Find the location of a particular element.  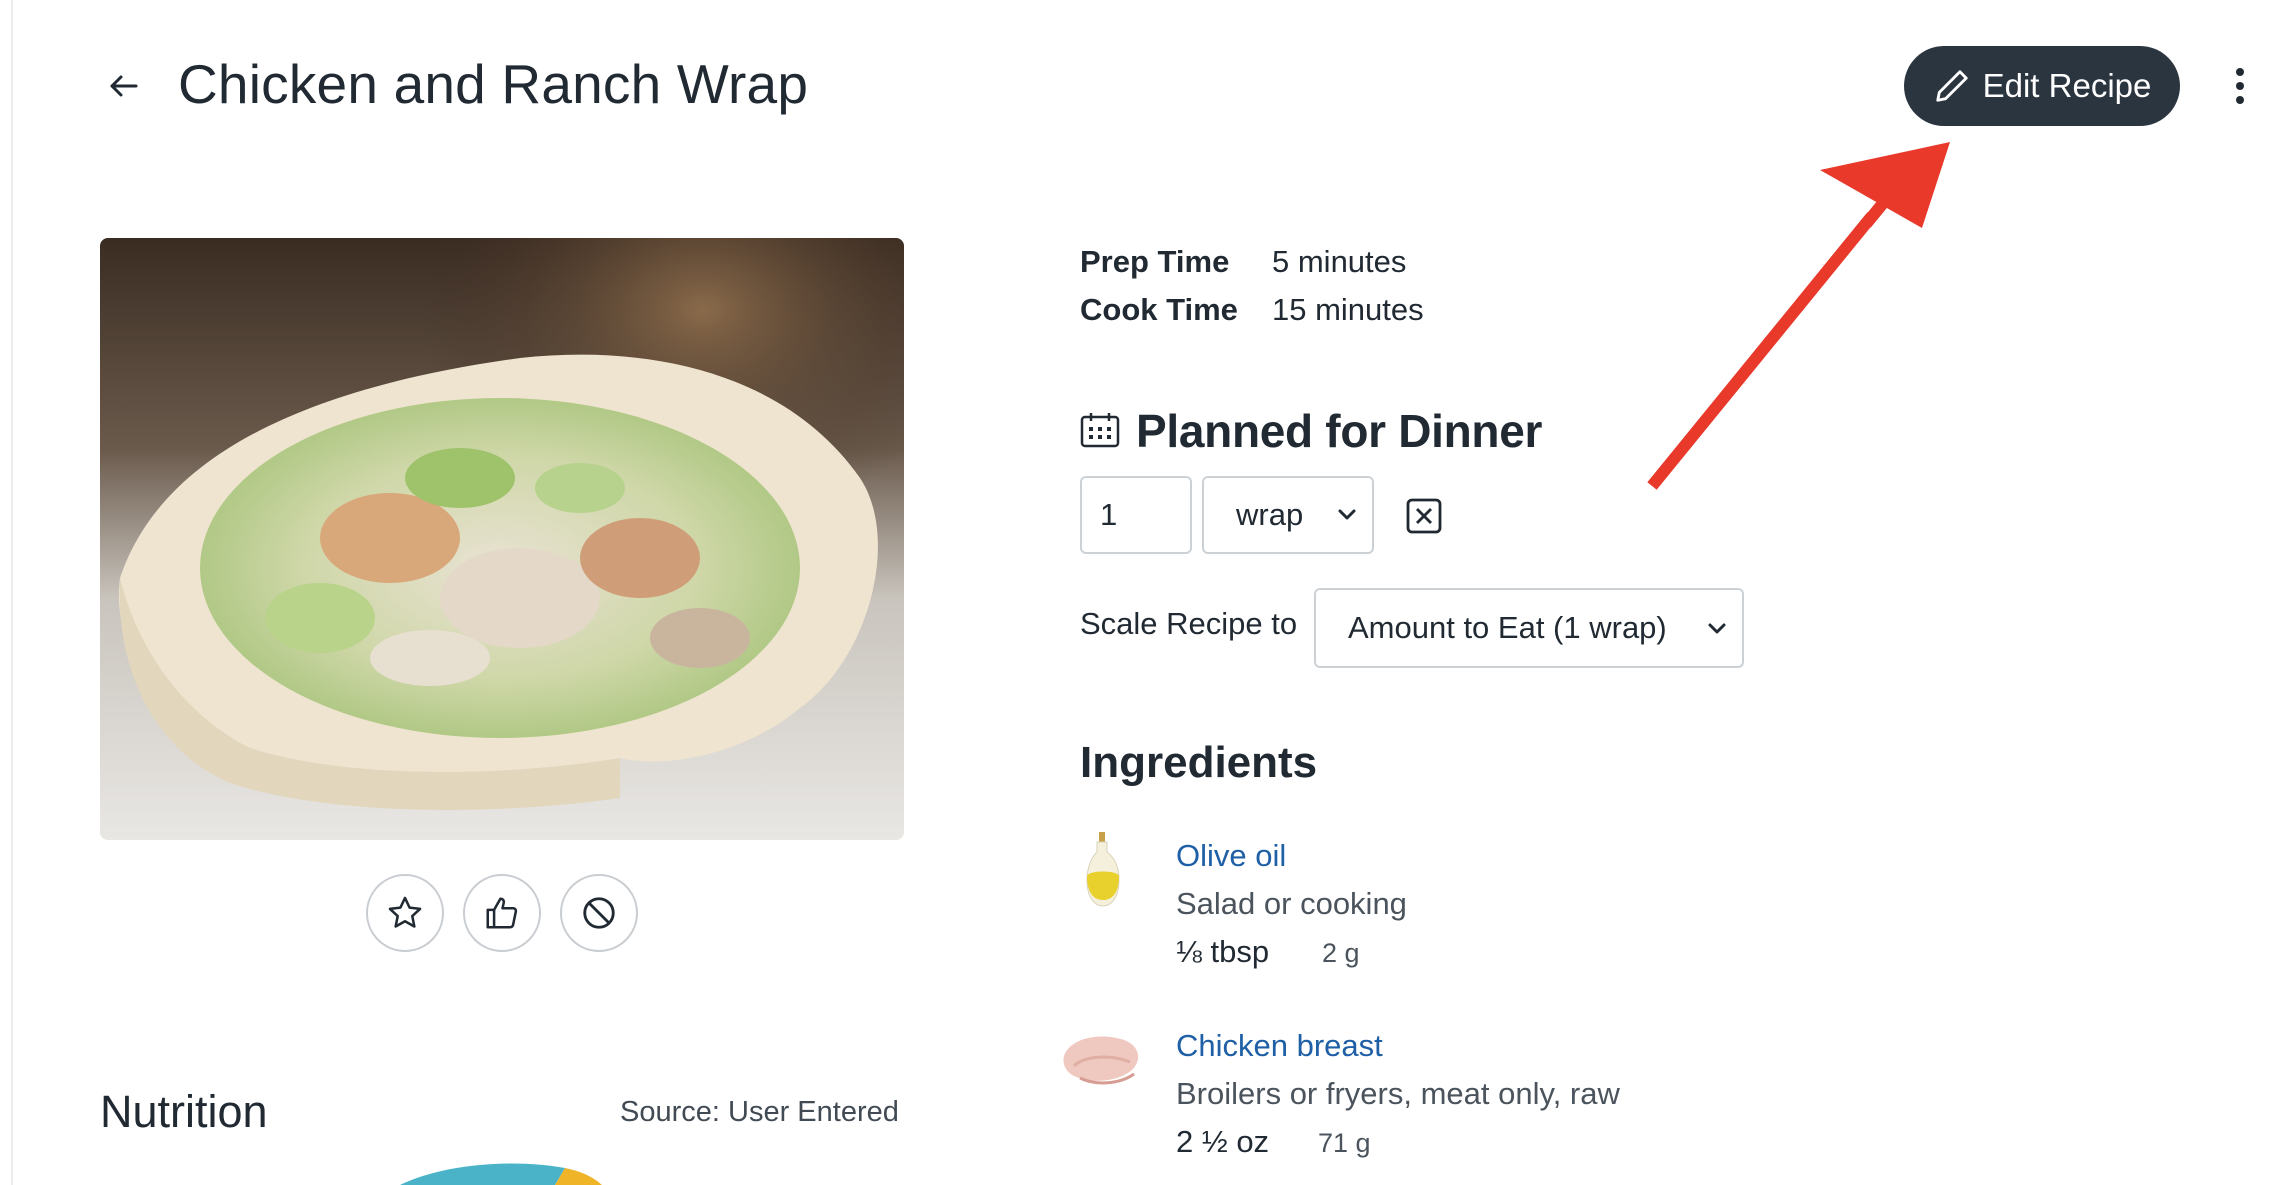

back-button is located at coordinates (124, 86).